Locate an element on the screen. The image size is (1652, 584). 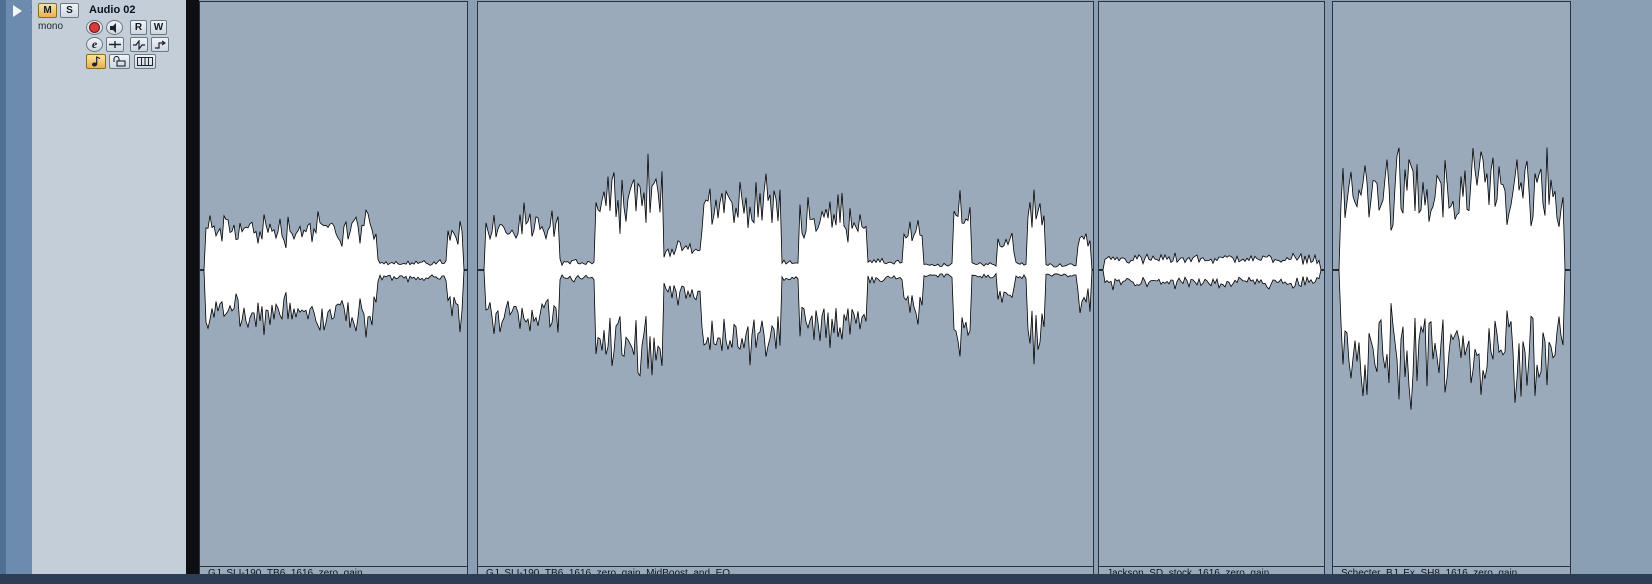
lock-button is located at coordinates (119, 61).